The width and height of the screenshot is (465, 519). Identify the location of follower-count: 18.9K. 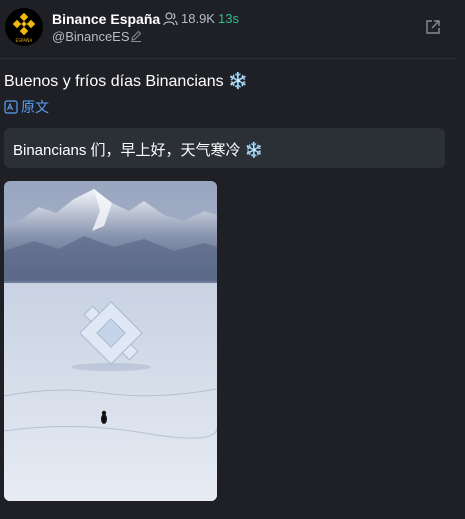
(198, 18).